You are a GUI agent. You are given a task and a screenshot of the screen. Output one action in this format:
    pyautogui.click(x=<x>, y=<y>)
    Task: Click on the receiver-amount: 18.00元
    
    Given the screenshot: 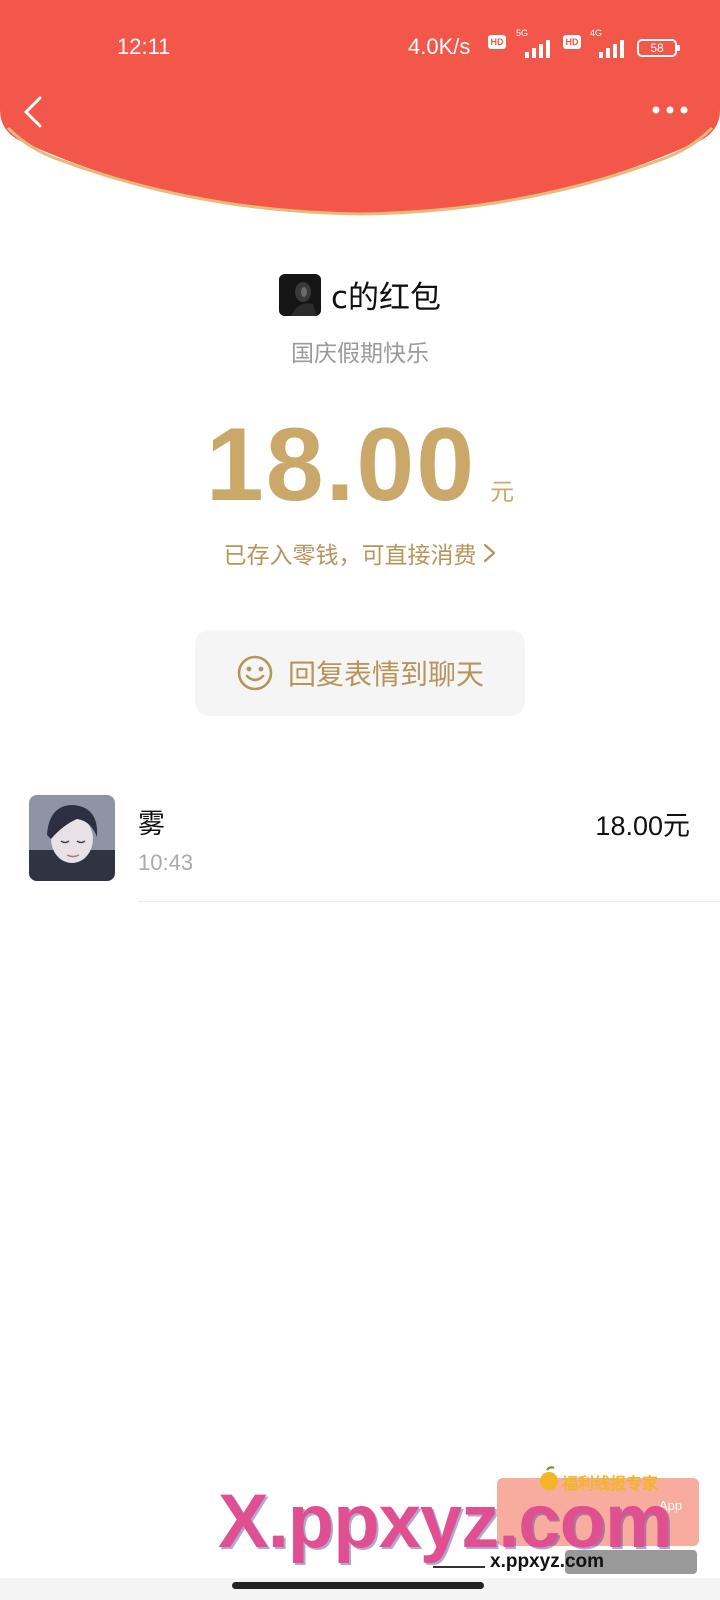 What is the action you would take?
    pyautogui.click(x=642, y=826)
    